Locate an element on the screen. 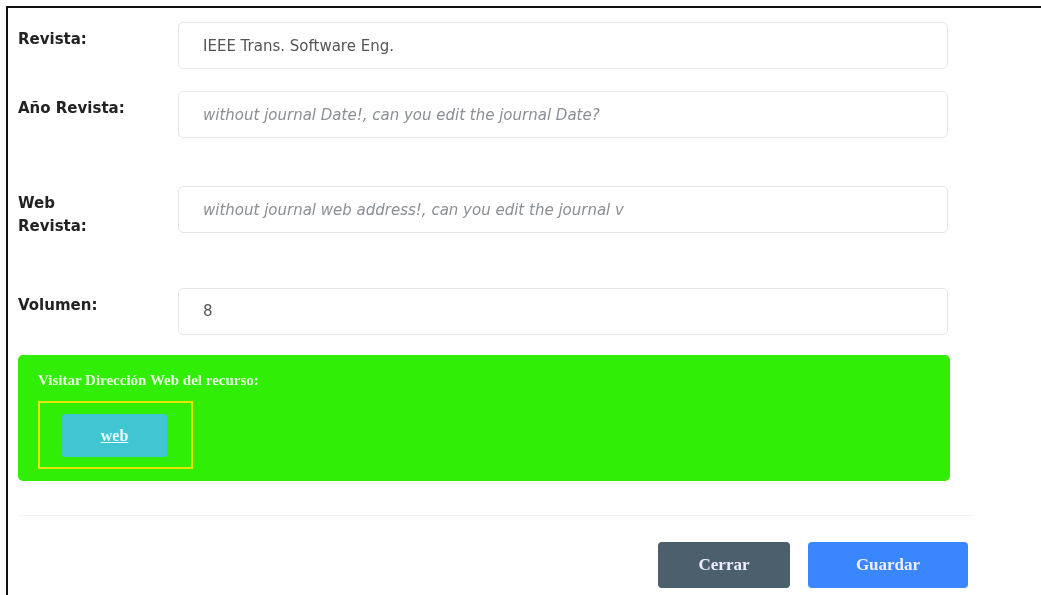 The image size is (1041, 595). close-button: Cerrar is located at coordinates (724, 564).